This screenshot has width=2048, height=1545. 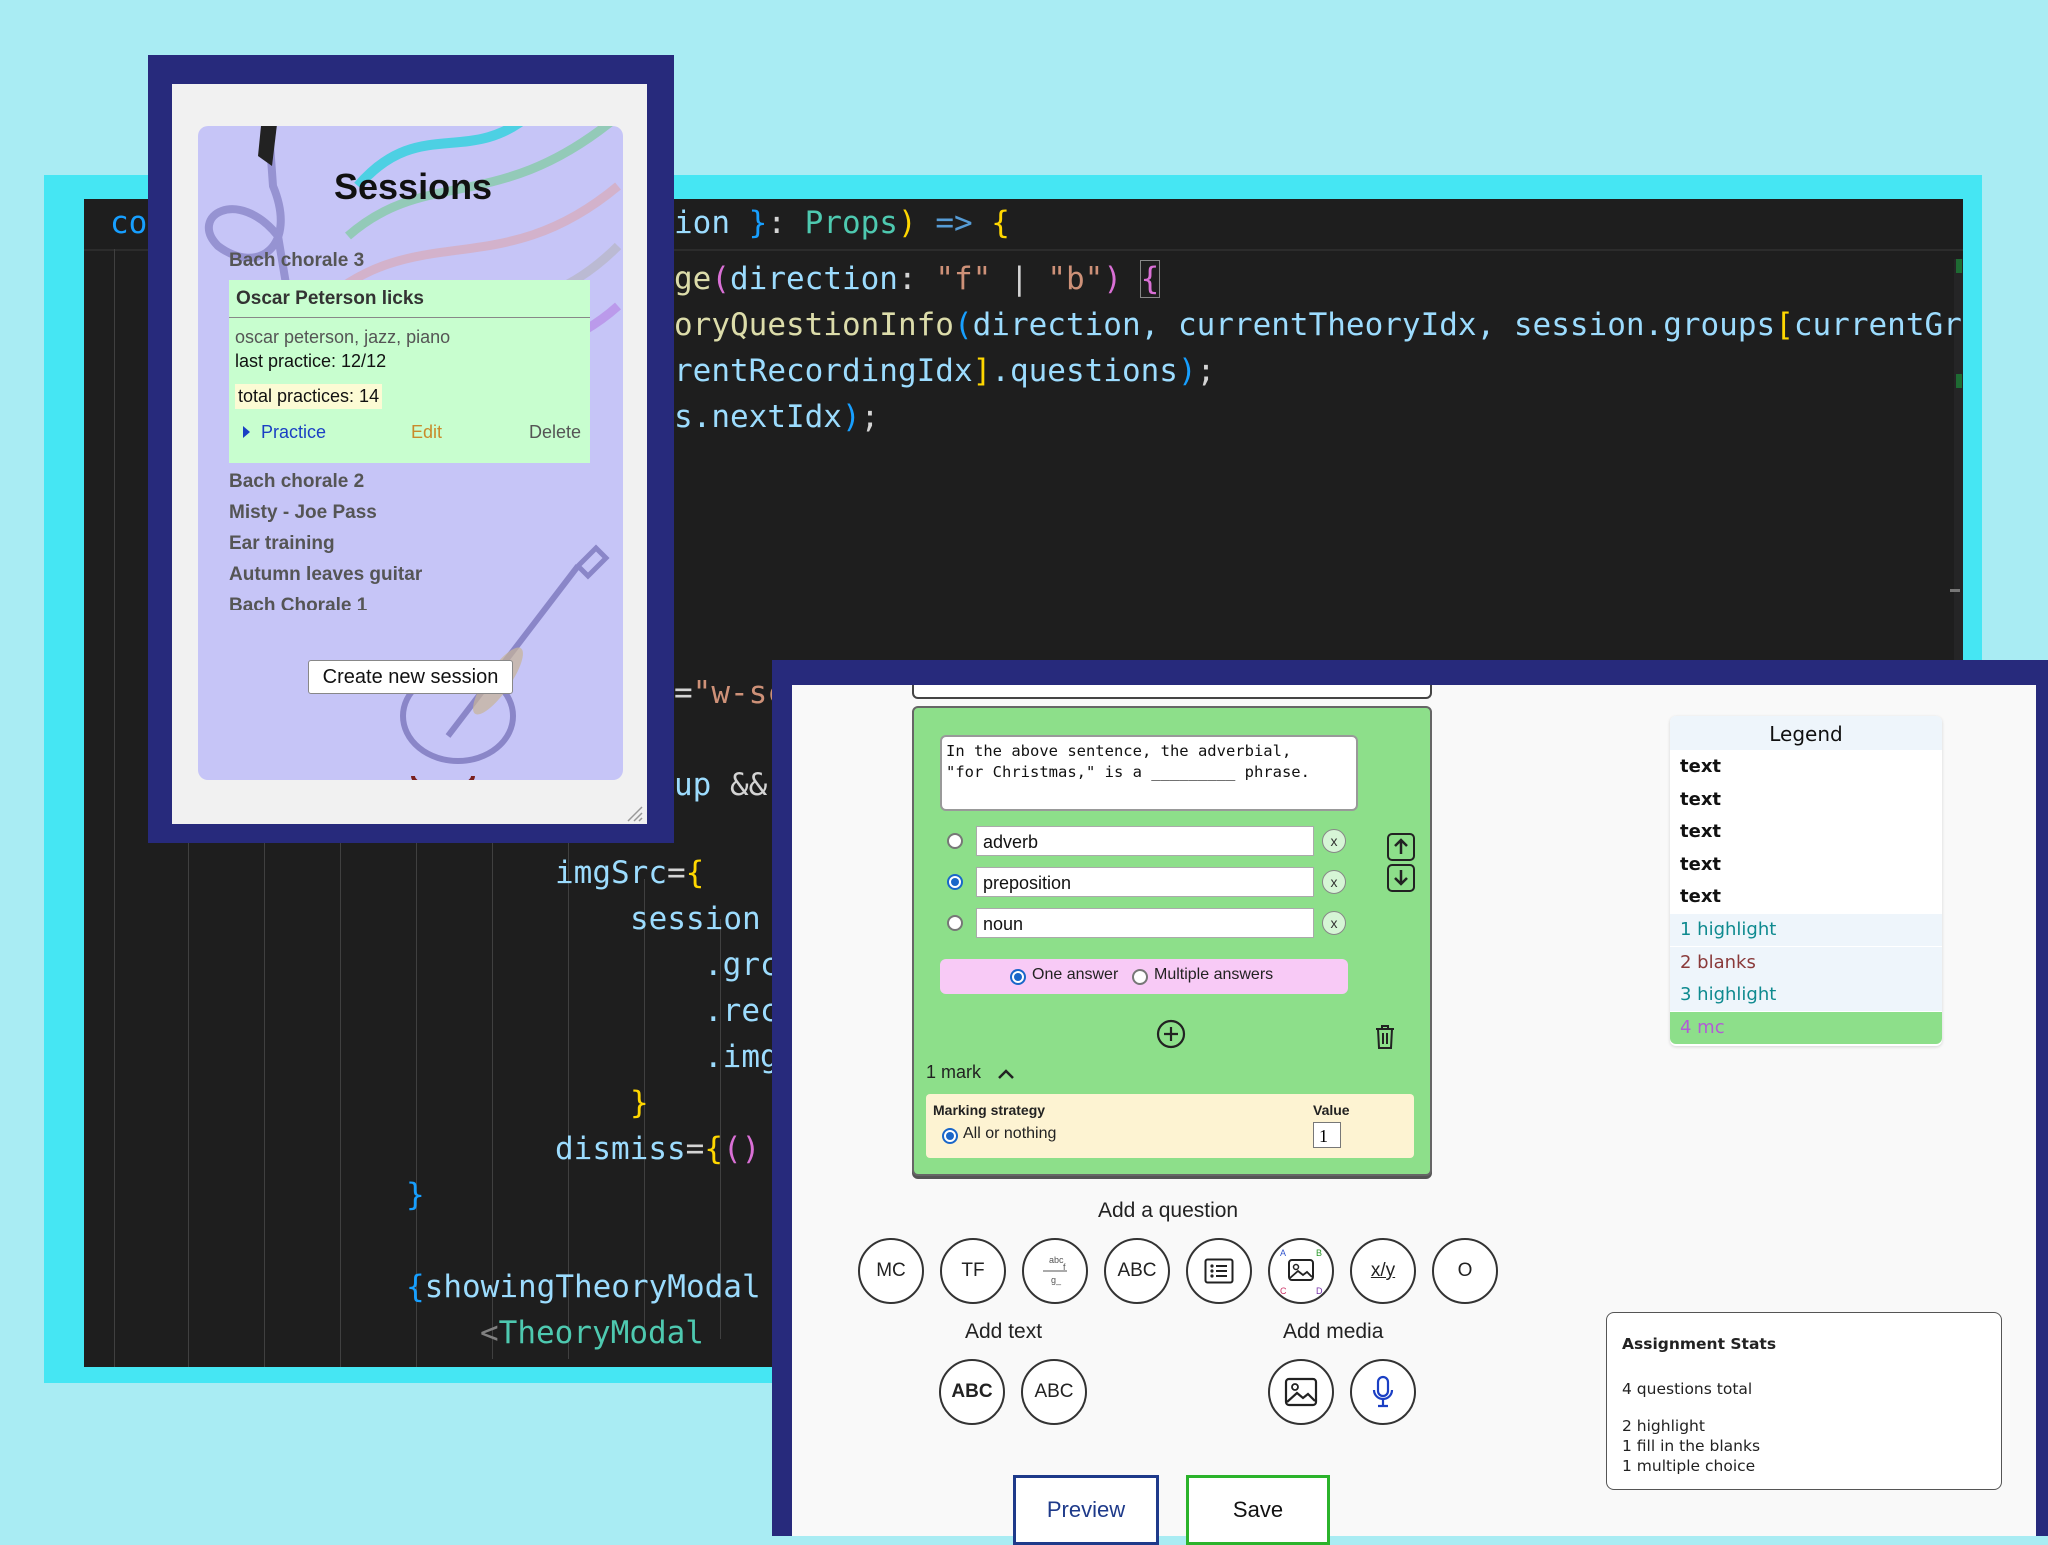 I want to click on stats-line: 1 fill in the blanks, so click(x=1691, y=1446).